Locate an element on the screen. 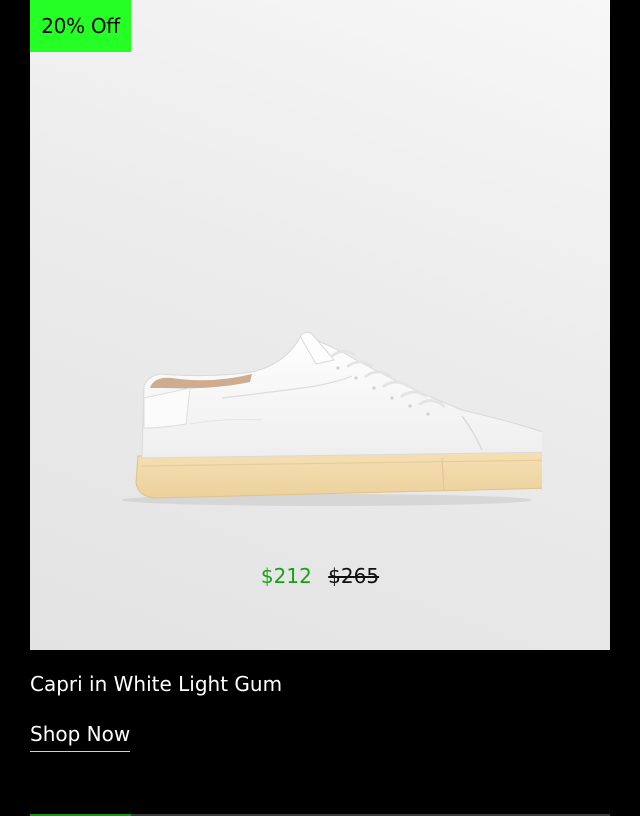 The height and width of the screenshot is (816, 640). sneaker-icon is located at coordinates (345, 418).